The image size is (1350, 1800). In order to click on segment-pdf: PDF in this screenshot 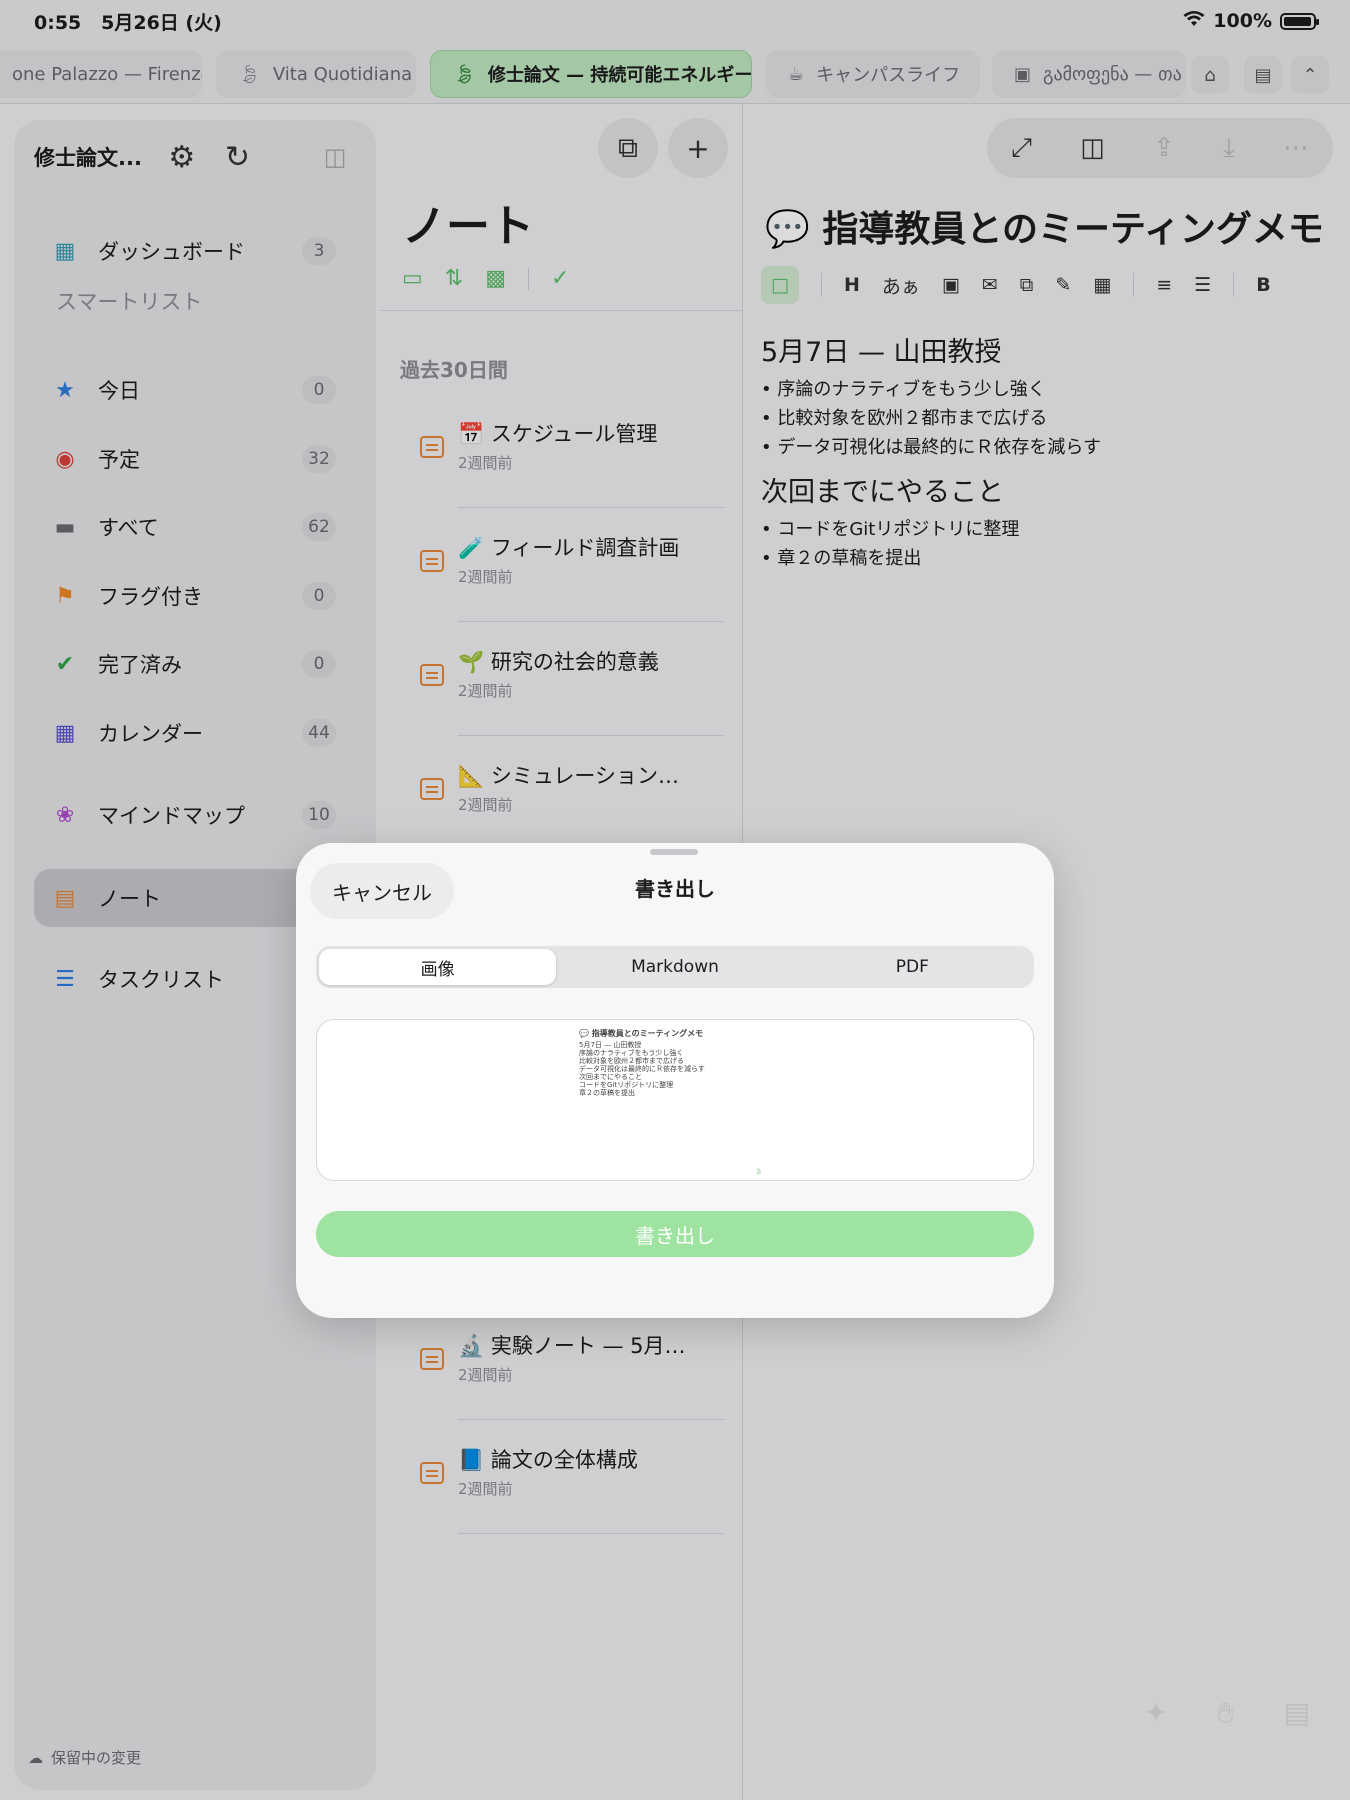, I will do `click(912, 967)`.